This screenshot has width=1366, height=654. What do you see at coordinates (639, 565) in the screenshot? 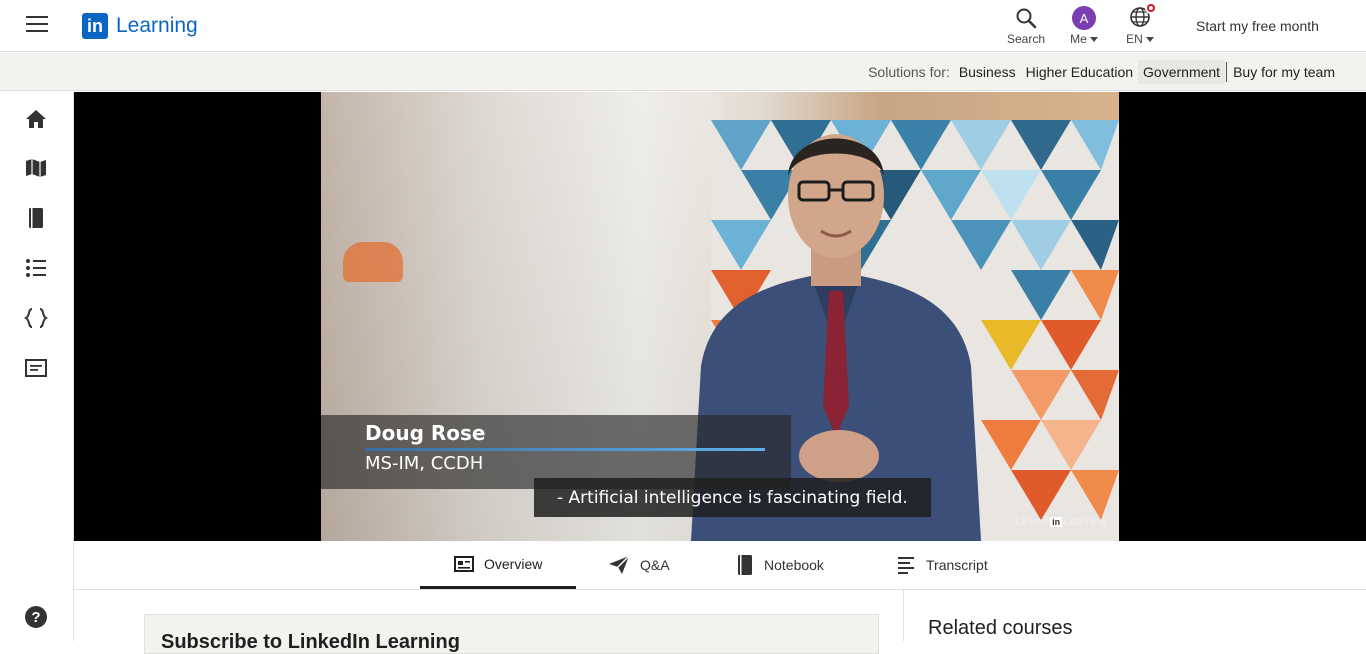
I see `tab-qa: Q&A` at bounding box center [639, 565].